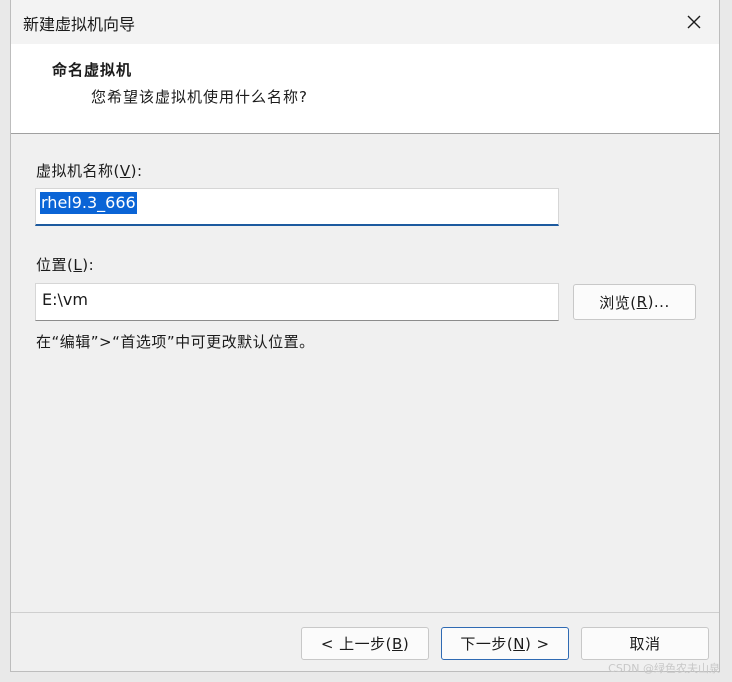 Image resolution: width=732 pixels, height=682 pixels. What do you see at coordinates (297, 302) in the screenshot?
I see `location-input: E:\vm` at bounding box center [297, 302].